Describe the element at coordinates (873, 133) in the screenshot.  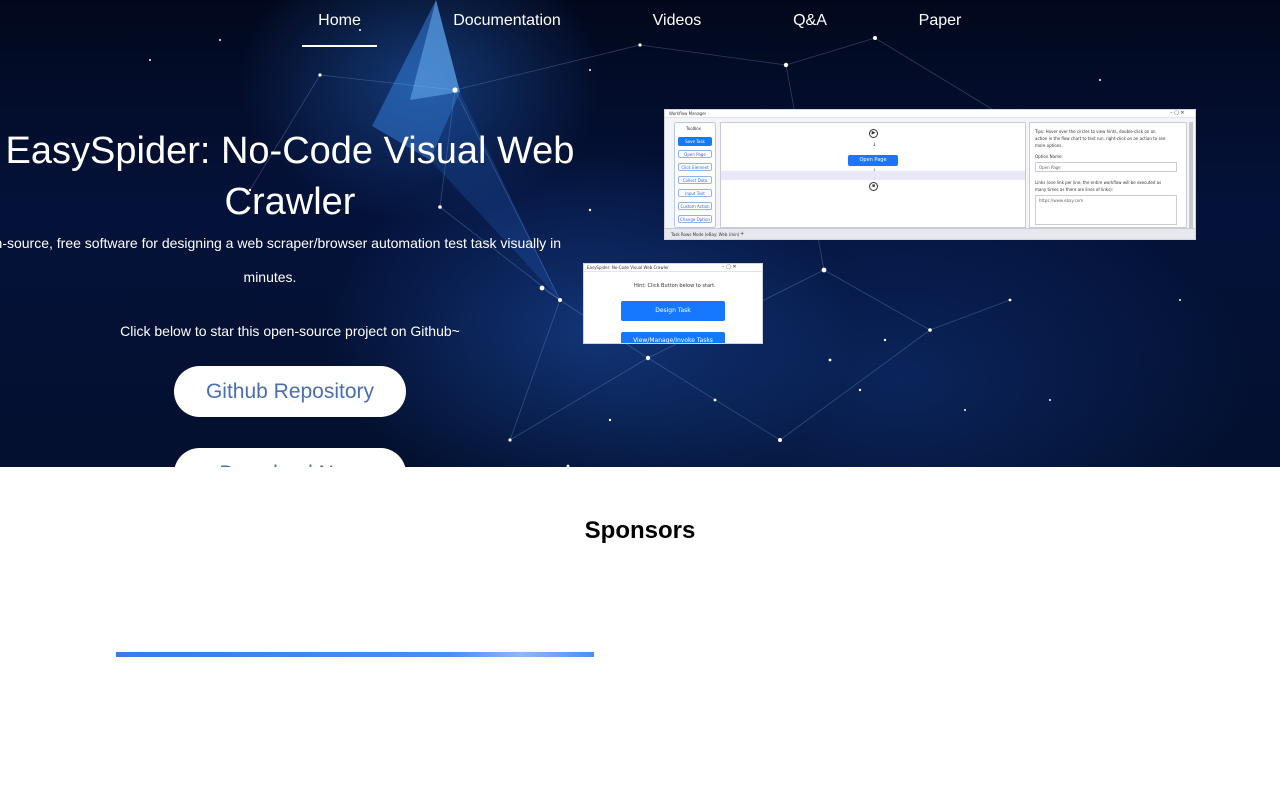
I see `play-icon: ▶` at that location.